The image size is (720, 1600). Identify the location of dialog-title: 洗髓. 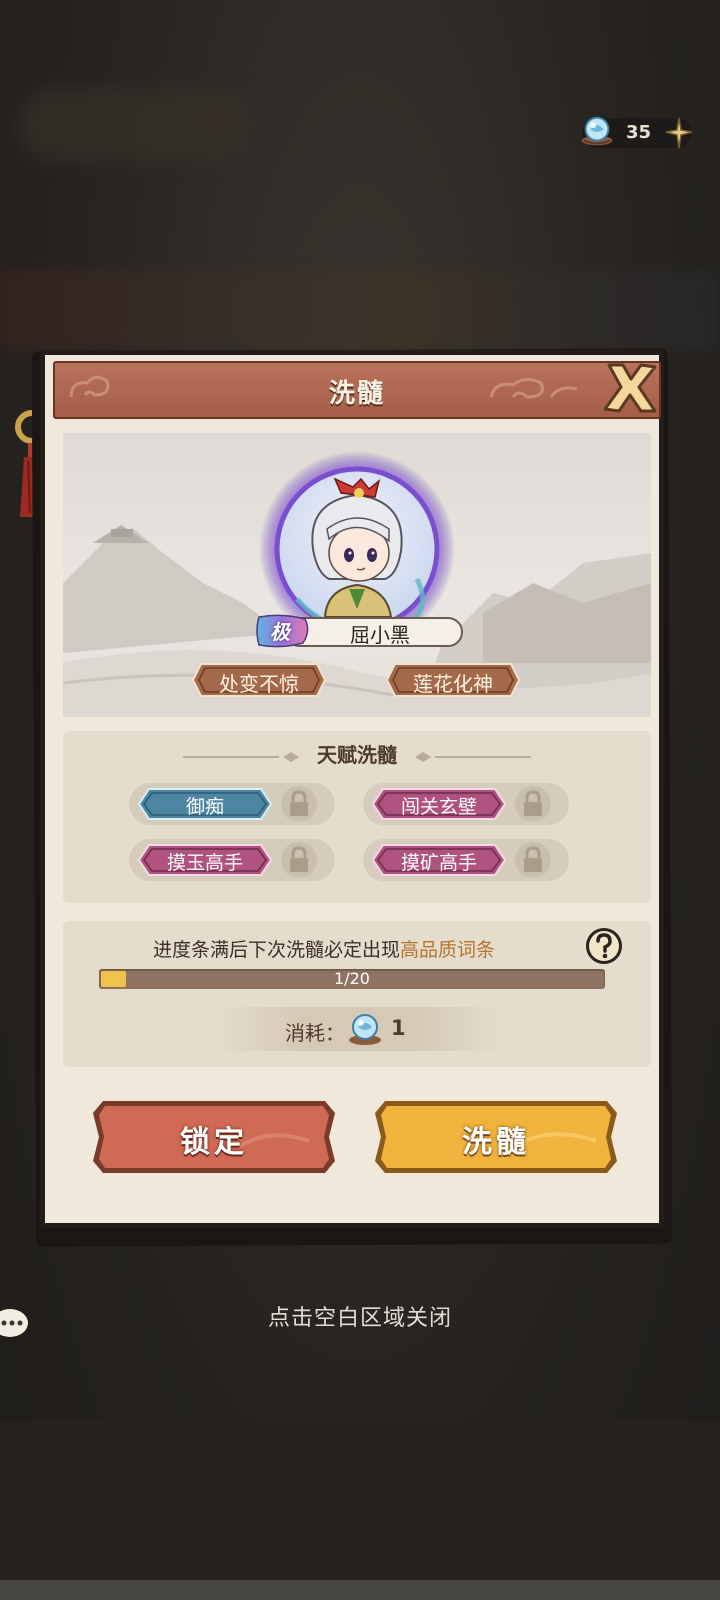
(356, 394).